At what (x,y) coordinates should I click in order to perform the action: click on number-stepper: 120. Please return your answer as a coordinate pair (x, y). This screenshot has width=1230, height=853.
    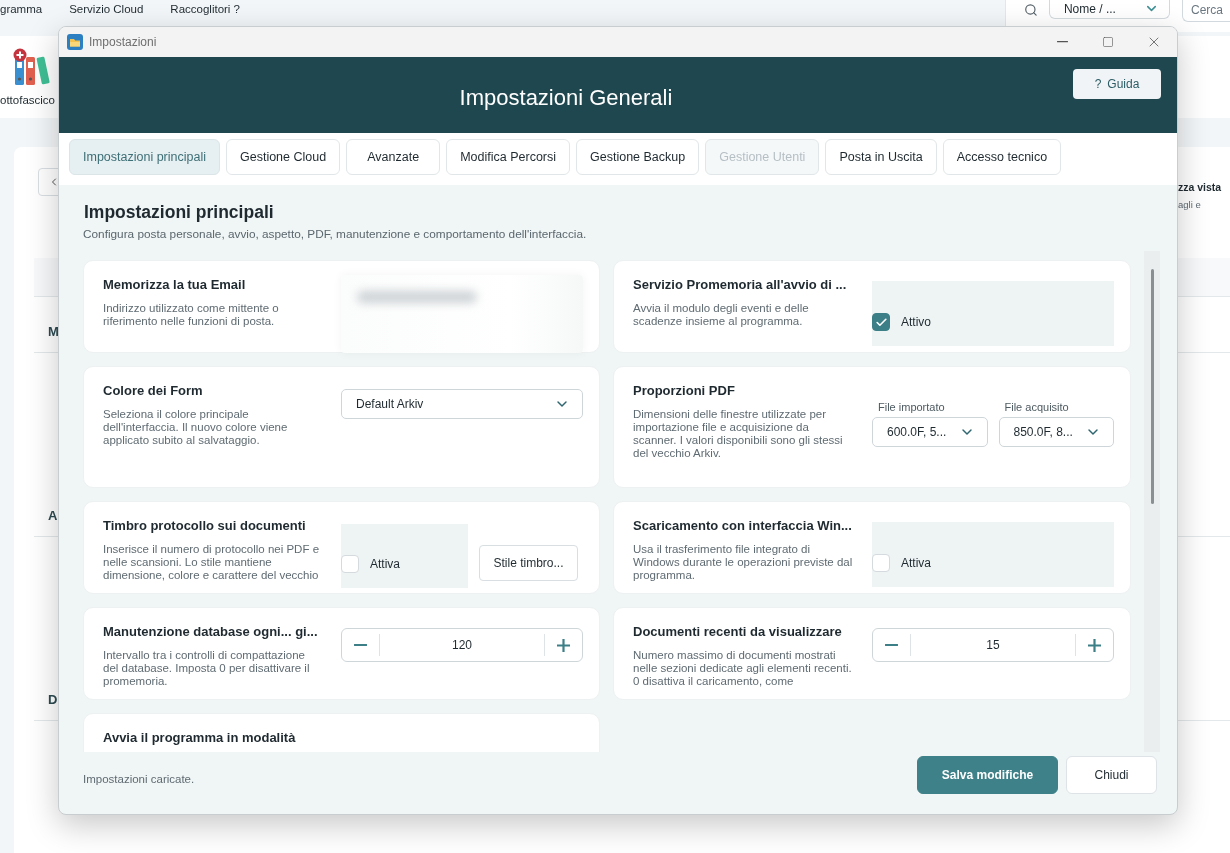
    Looking at the image, I should click on (462, 645).